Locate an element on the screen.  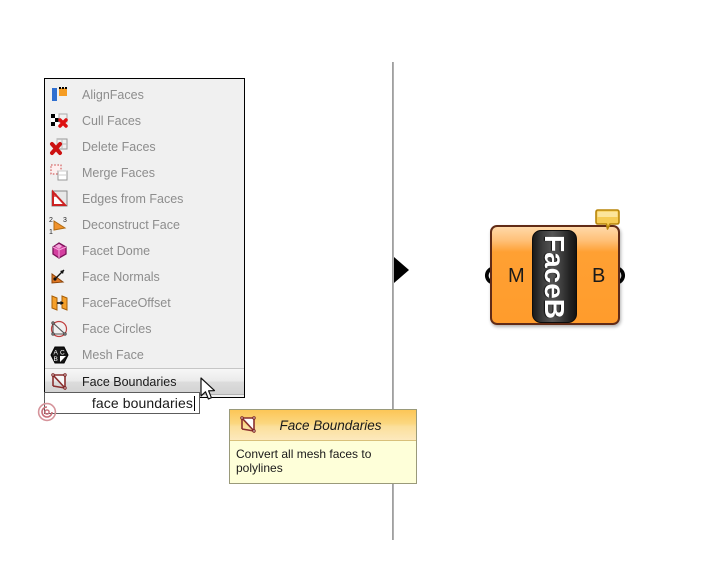
search-input-value: face boundaries is located at coordinates (142, 403).